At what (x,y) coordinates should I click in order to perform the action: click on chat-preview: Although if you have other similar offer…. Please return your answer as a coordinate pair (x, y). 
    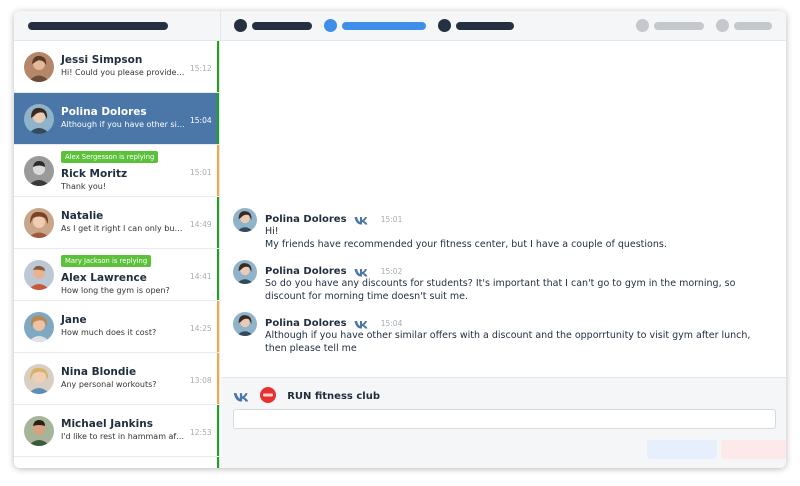
    Looking at the image, I should click on (123, 124).